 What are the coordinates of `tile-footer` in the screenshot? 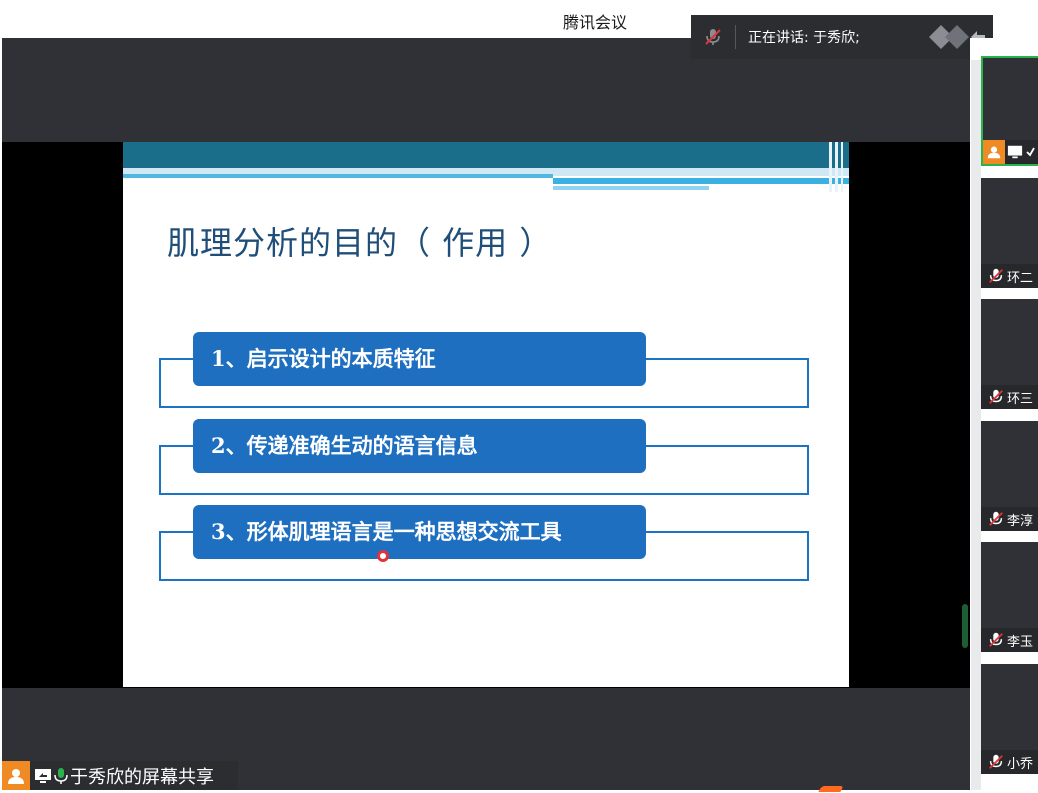 It's located at (1010, 152).